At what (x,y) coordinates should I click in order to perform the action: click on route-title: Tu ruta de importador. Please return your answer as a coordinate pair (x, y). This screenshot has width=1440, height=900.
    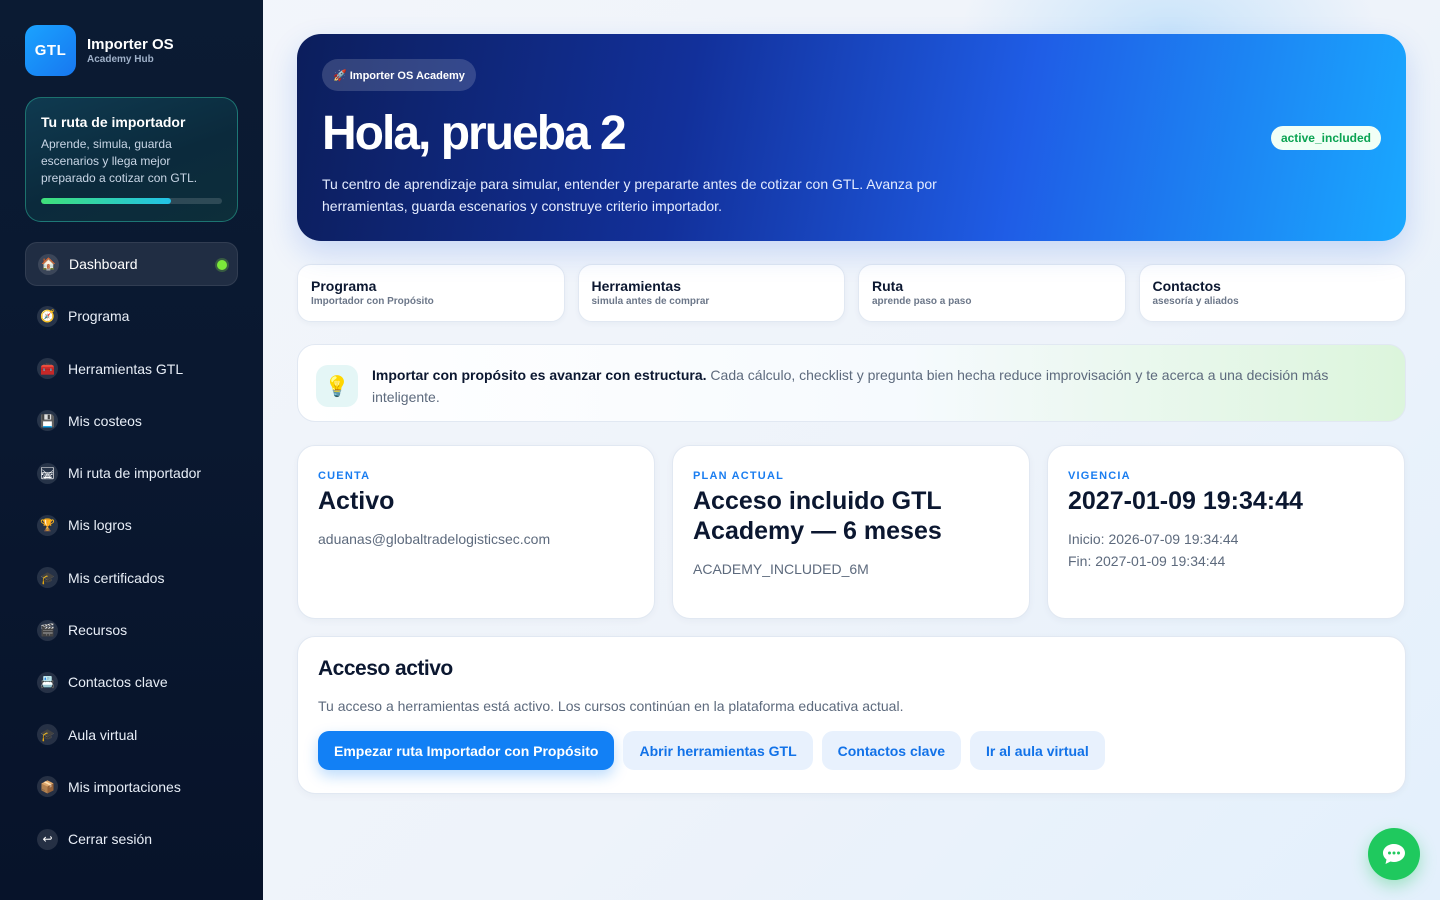
    Looking at the image, I should click on (113, 122).